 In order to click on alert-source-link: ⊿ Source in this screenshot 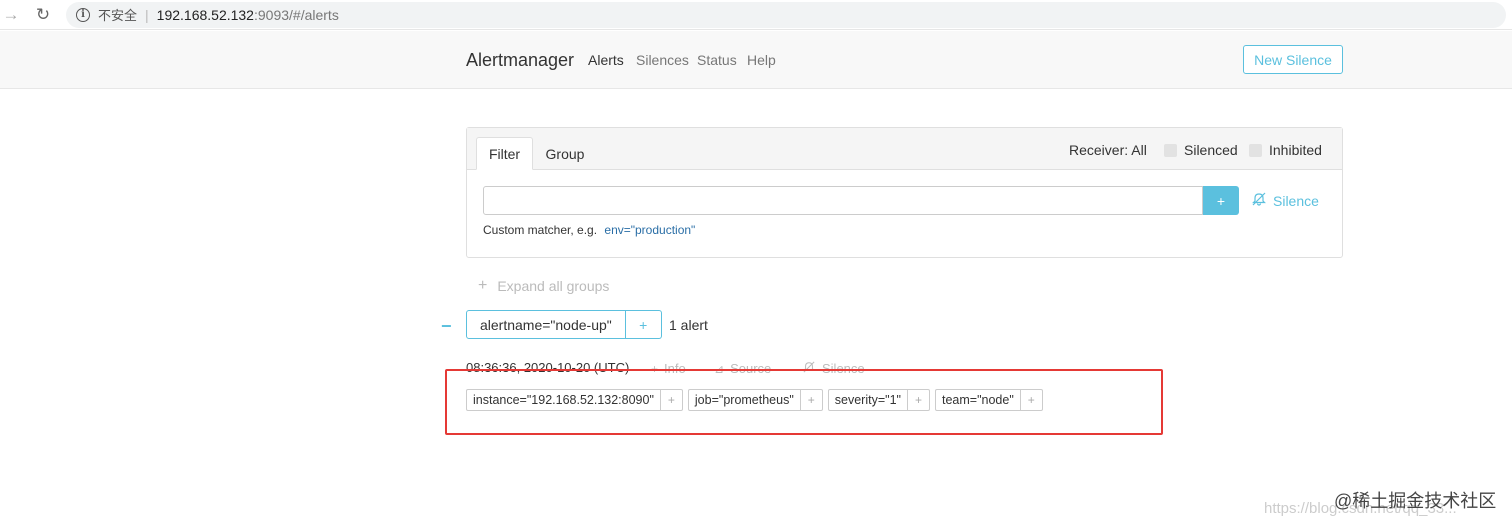, I will do `click(742, 368)`.